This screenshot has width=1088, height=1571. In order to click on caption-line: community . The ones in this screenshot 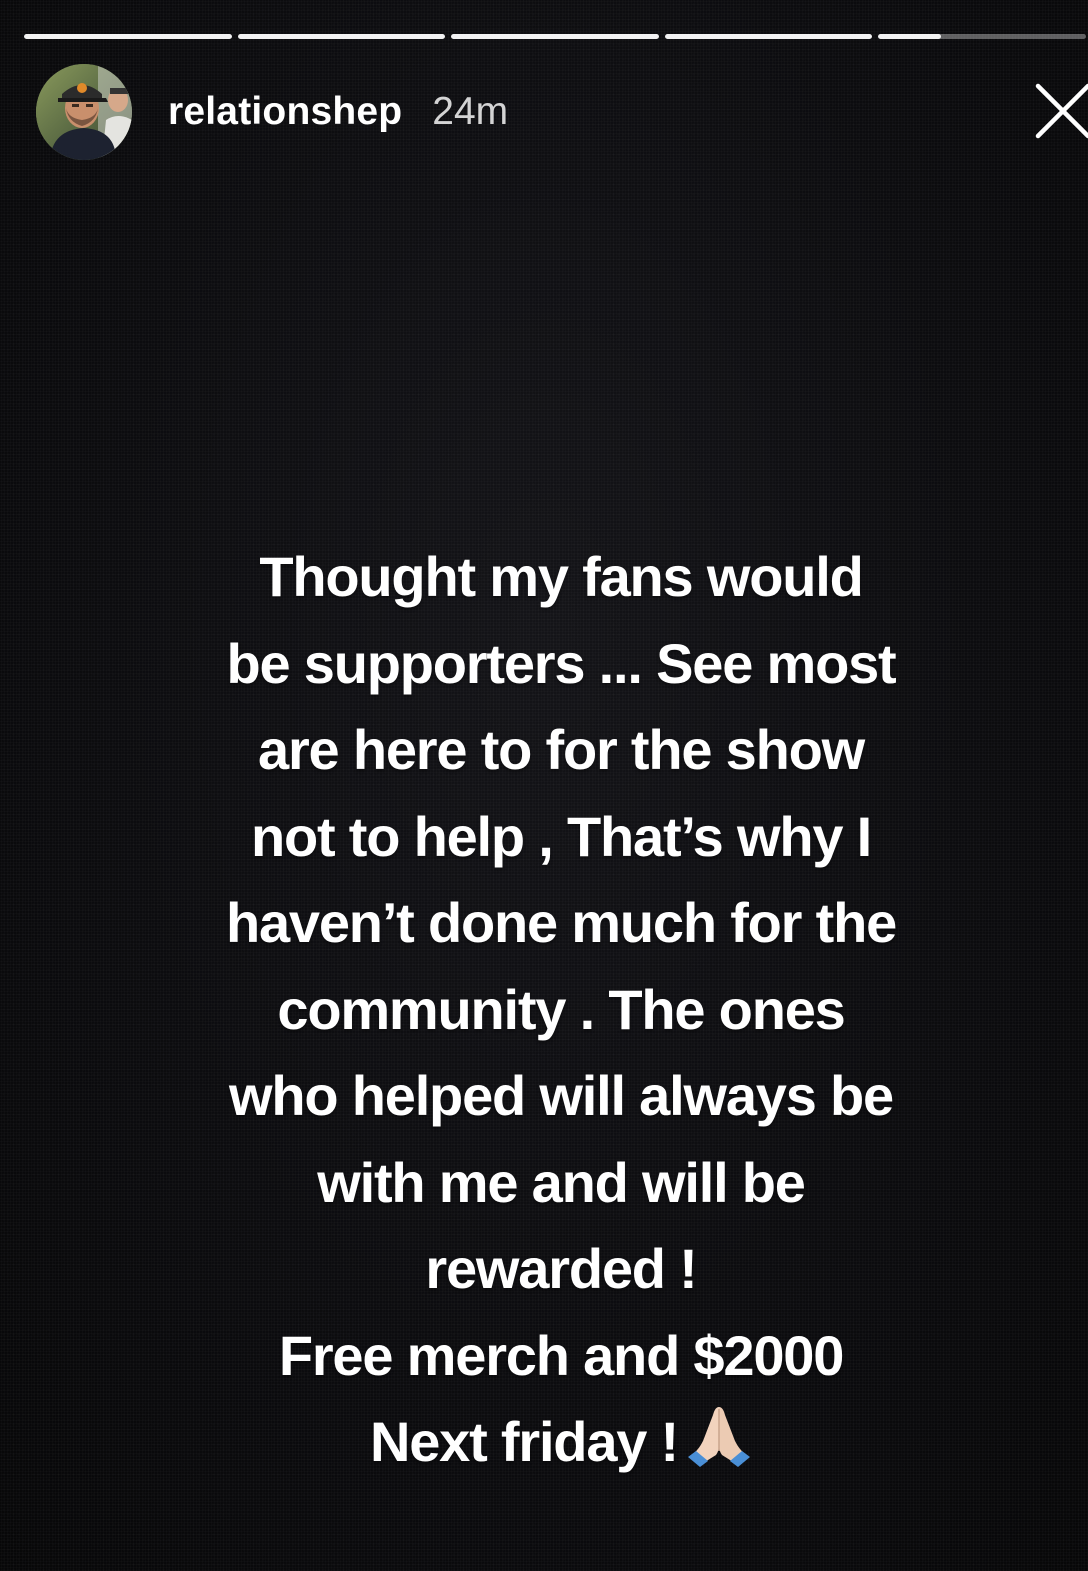, I will do `click(561, 1009)`.